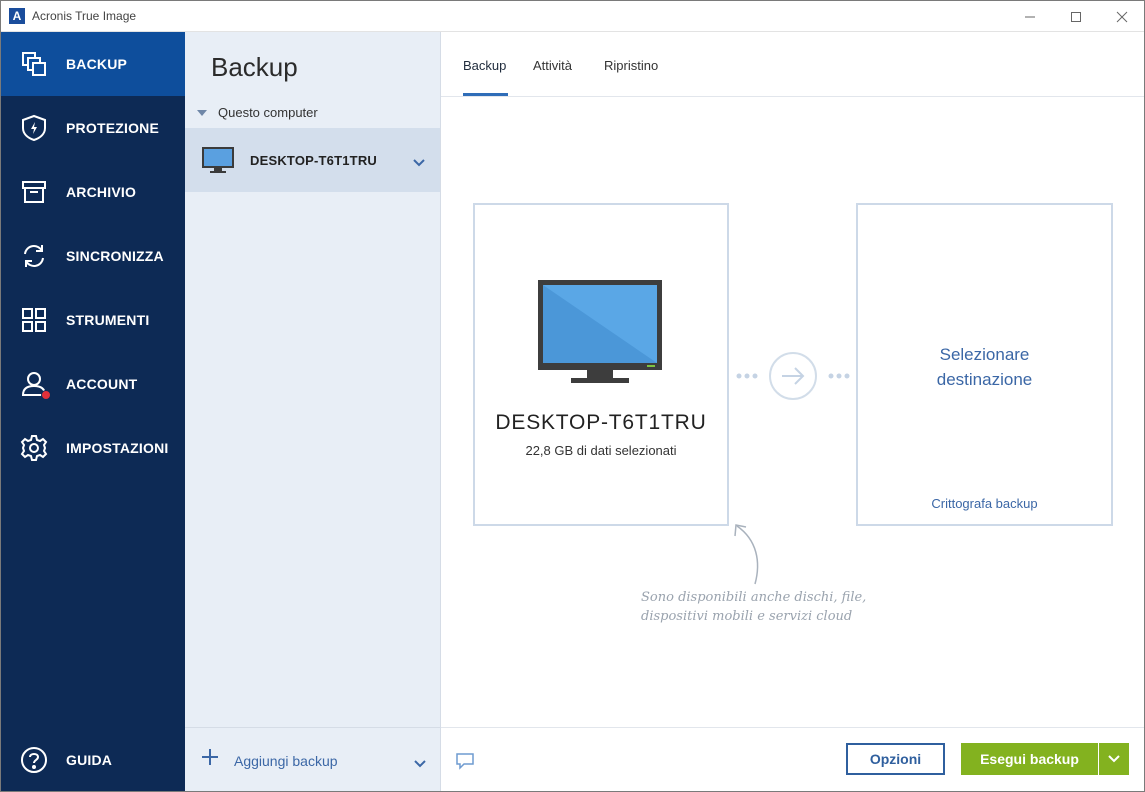  Describe the element at coordinates (34, 320) in the screenshot. I see `grid-tools-icon` at that location.